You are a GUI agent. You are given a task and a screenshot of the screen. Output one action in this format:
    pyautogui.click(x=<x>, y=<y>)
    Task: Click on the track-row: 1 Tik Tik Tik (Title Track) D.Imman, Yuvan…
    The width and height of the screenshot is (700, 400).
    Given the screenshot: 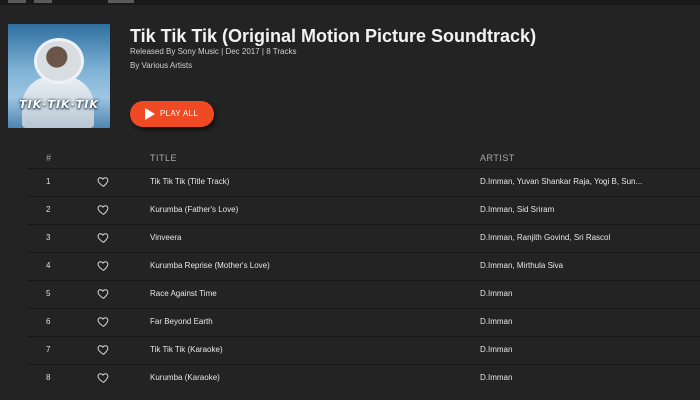 What is the action you would take?
    pyautogui.click(x=364, y=182)
    